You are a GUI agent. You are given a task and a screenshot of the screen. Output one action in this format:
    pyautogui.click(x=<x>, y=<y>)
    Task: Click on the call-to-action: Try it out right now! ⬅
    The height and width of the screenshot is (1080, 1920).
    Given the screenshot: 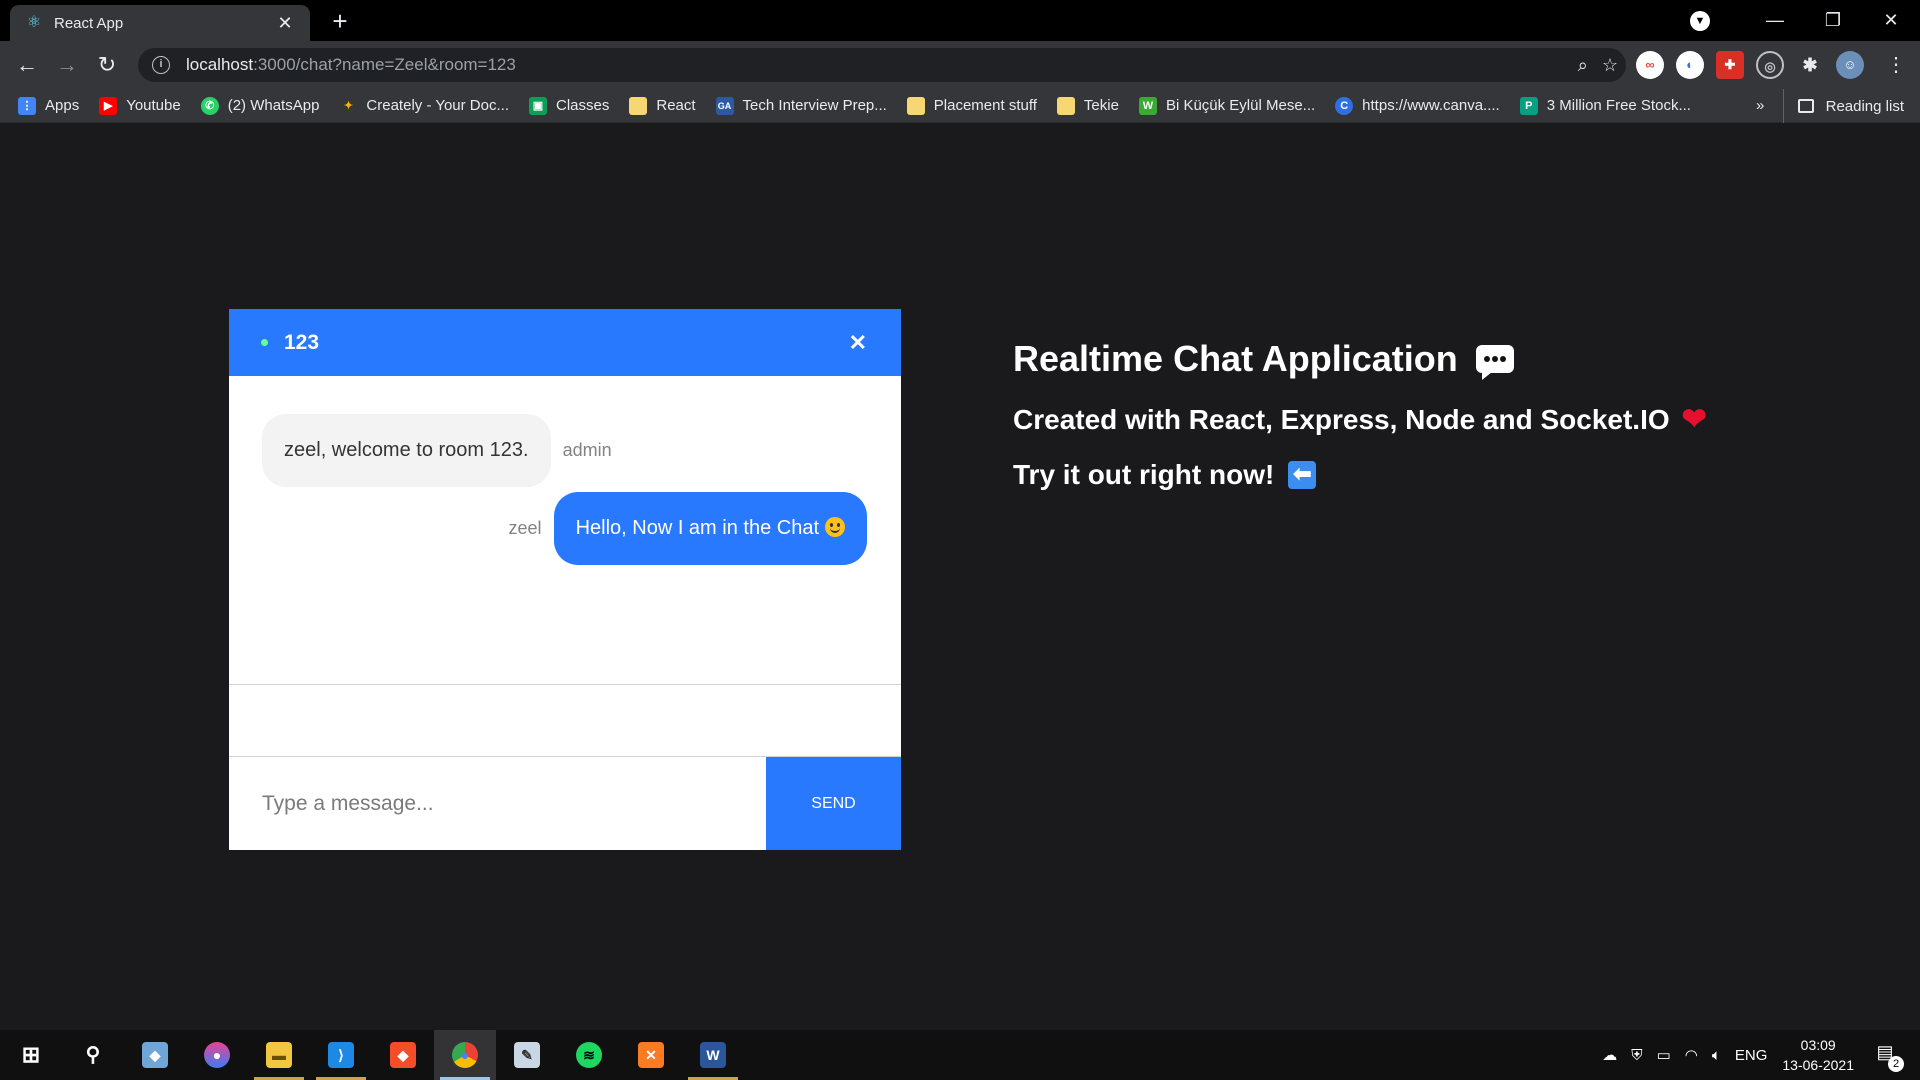 What is the action you would take?
    pyautogui.click(x=1360, y=475)
    